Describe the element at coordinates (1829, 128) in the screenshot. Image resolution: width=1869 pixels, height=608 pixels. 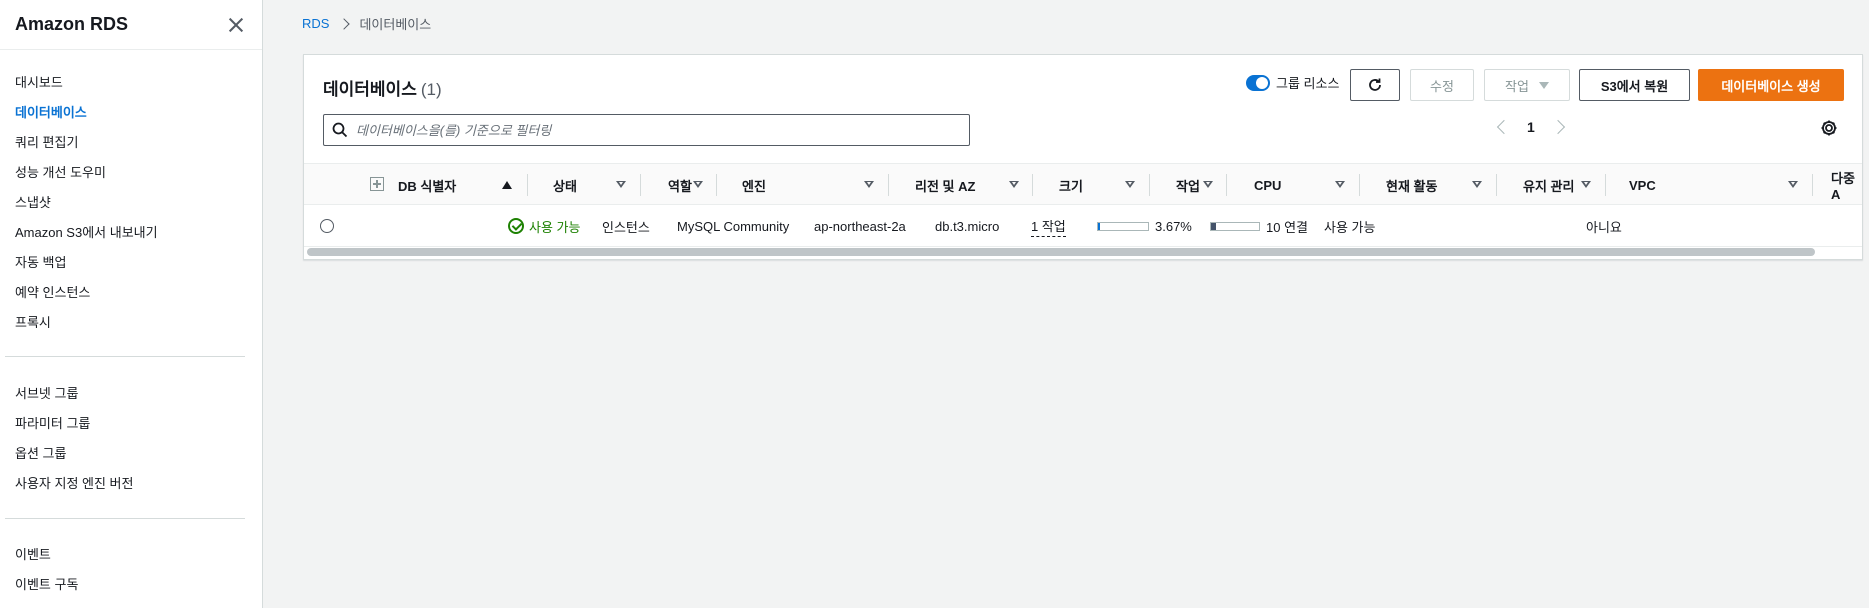
I see `settings-gear-icon` at that location.